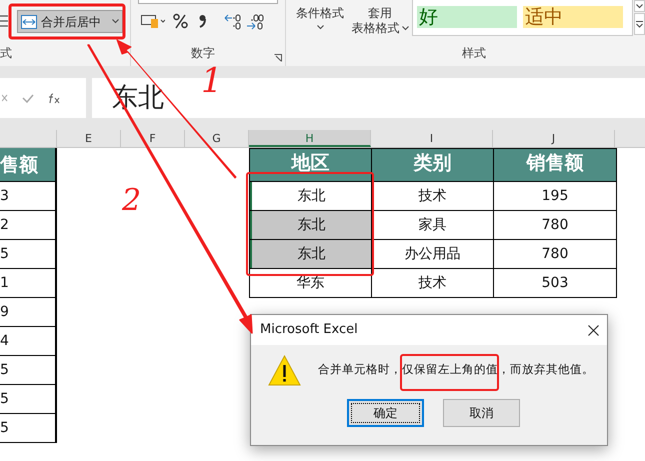 The image size is (645, 461). I want to click on table-cell: 9, so click(27, 312).